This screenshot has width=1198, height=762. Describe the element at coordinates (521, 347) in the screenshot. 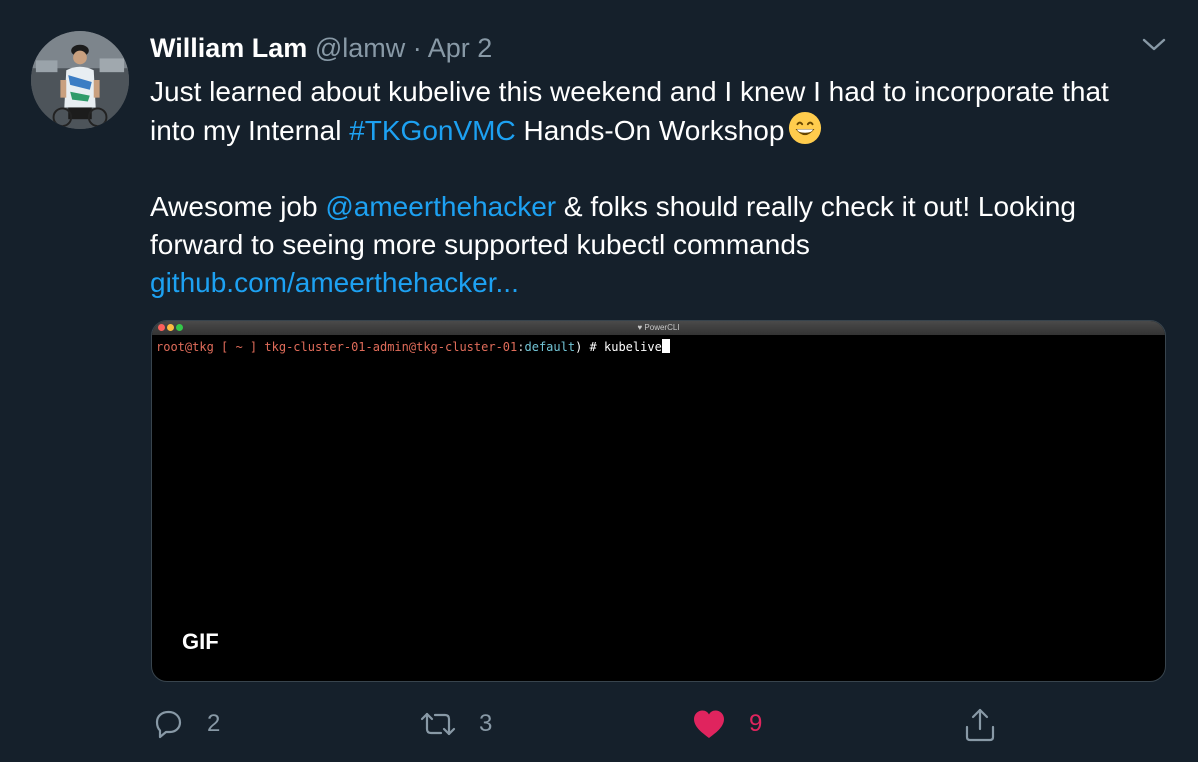

I see `prompt-colon: :` at that location.